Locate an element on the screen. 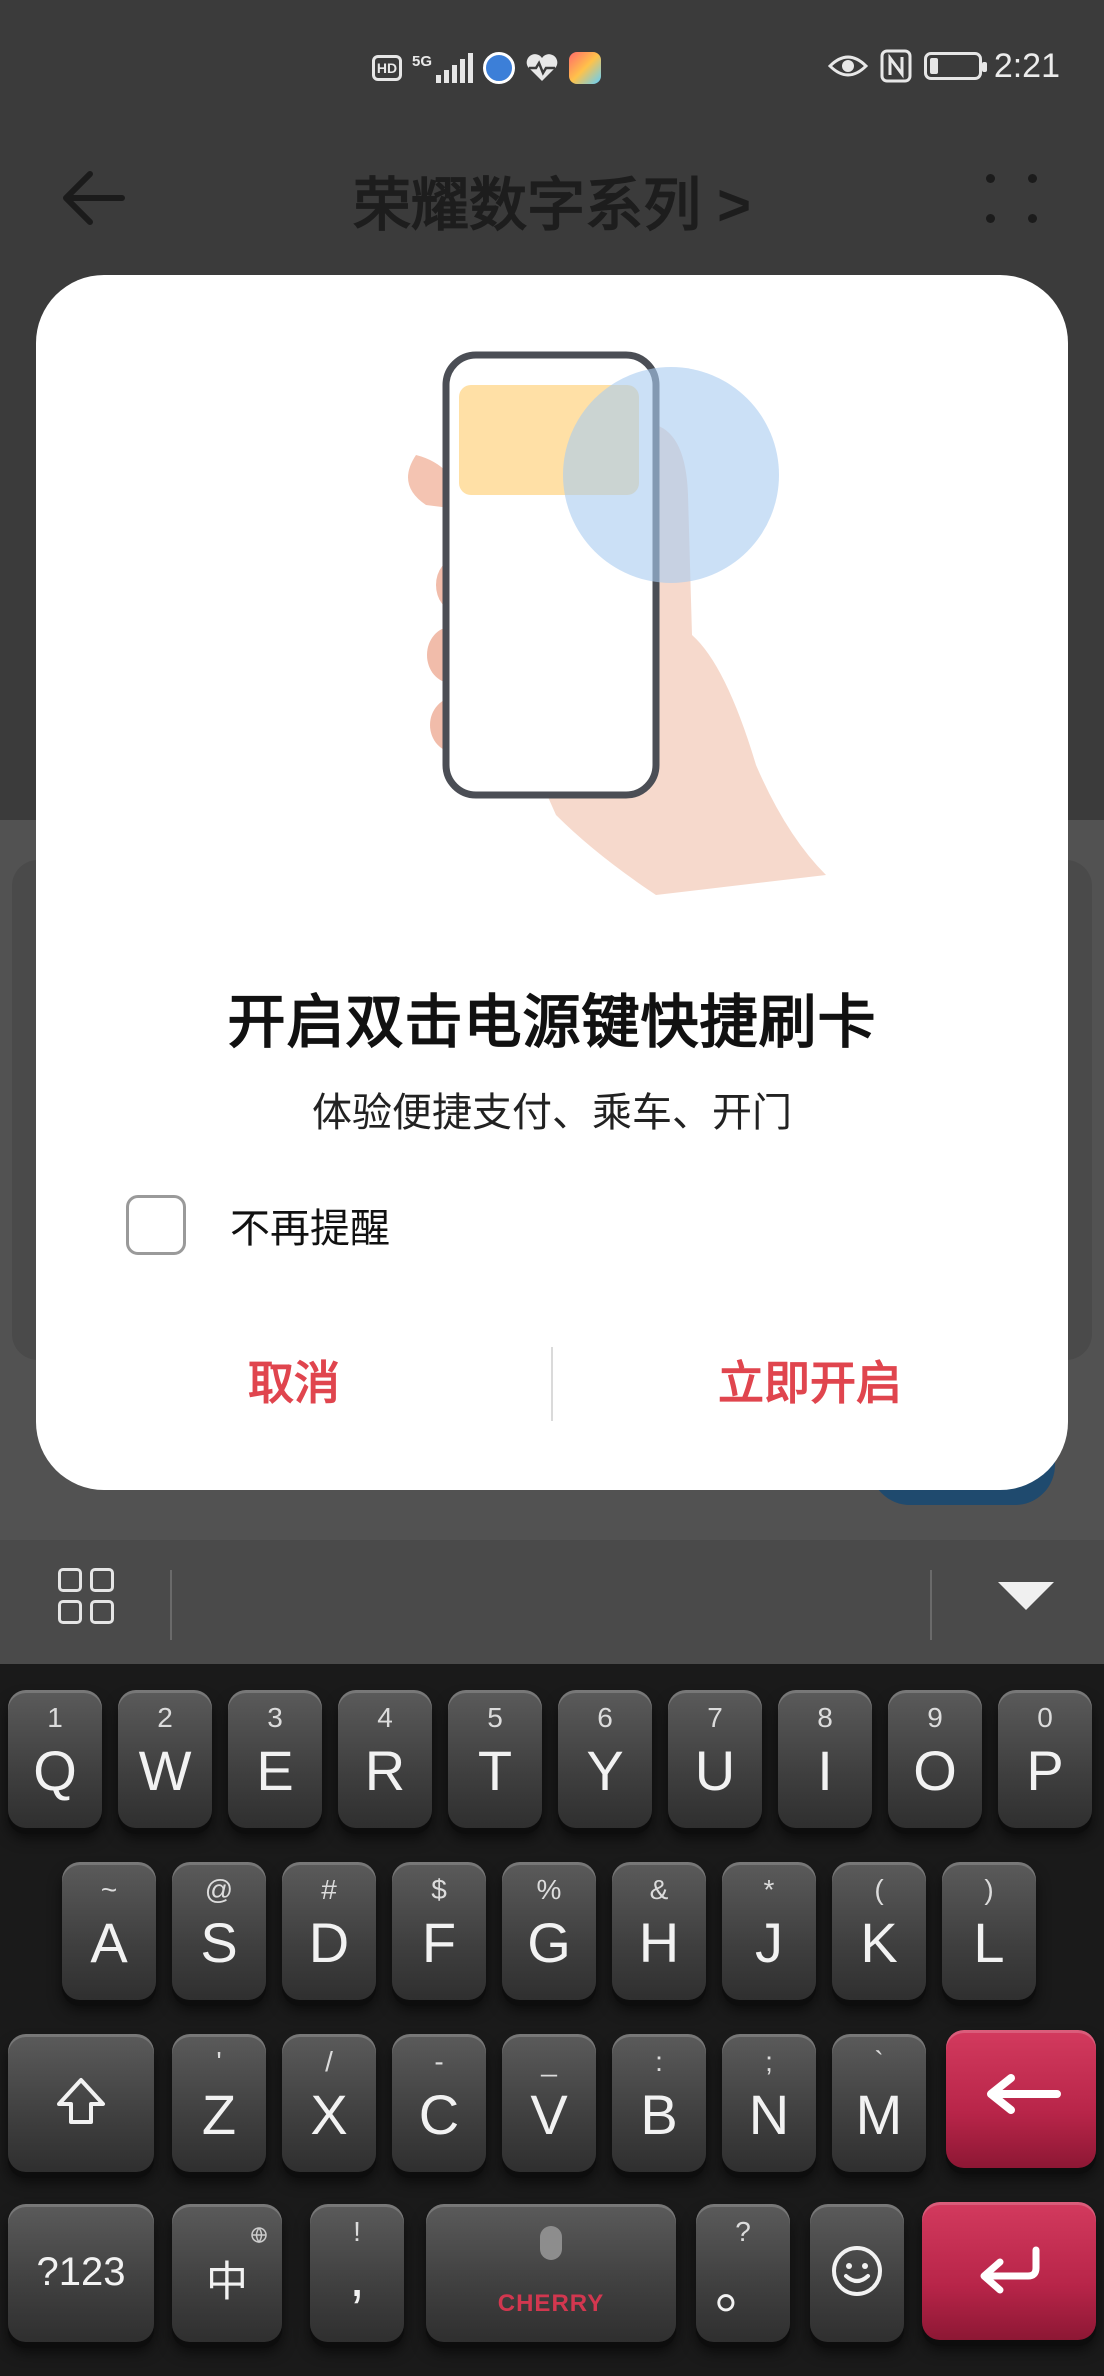 This screenshot has width=1104, height=2376. key-v: _ V is located at coordinates (549, 2103).